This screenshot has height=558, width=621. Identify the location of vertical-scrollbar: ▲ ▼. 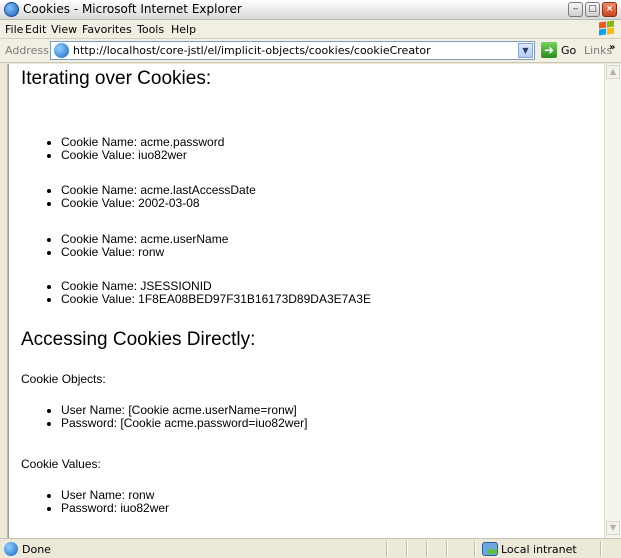
(612, 301).